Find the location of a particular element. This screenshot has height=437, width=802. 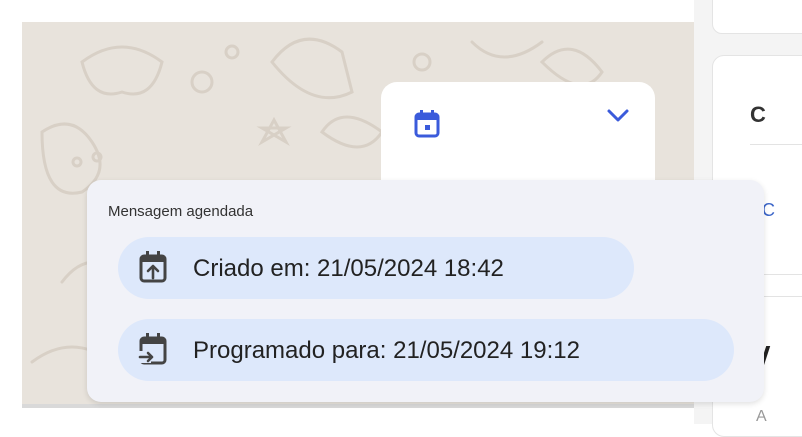

created-at-chip: Criado em: 21/05/2024 18:42 is located at coordinates (376, 268).